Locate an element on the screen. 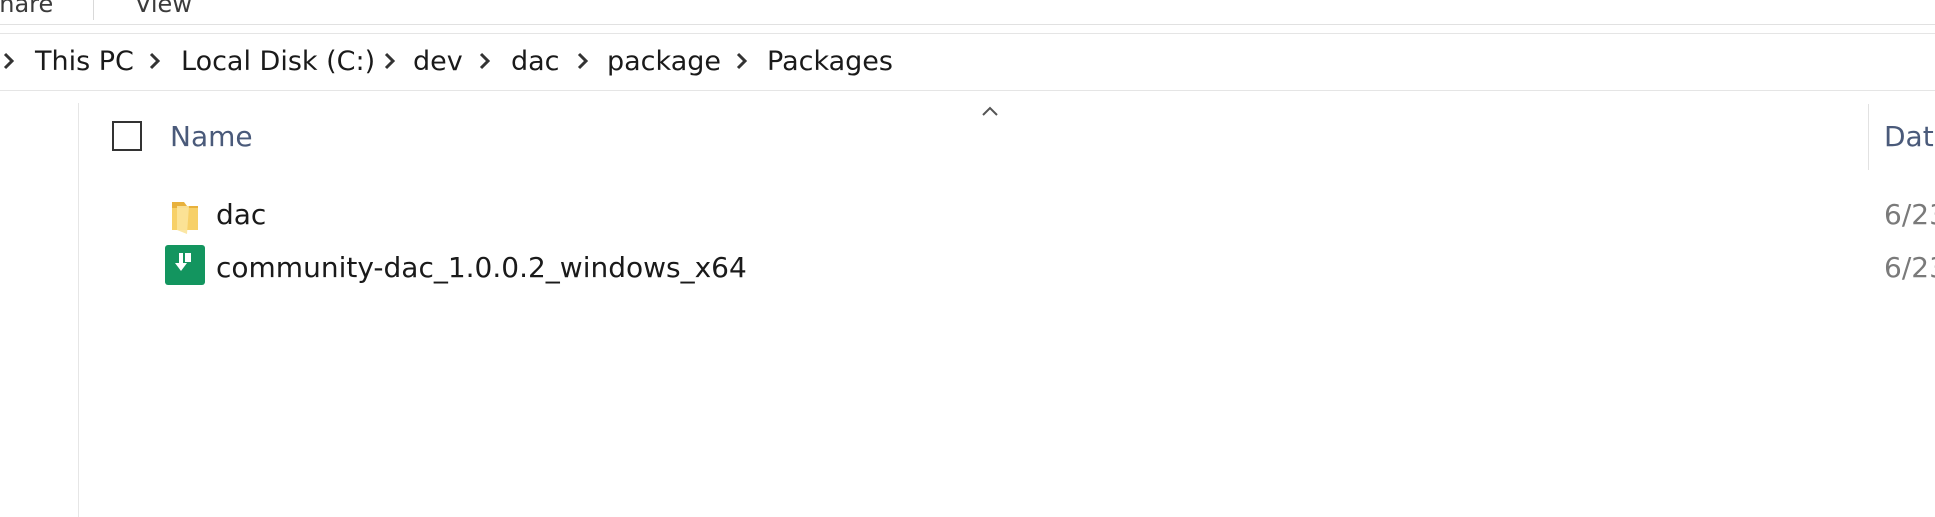 This screenshot has width=1935, height=517. breadcrumb-item-local-disk: Local Disk (C:) is located at coordinates (278, 61).